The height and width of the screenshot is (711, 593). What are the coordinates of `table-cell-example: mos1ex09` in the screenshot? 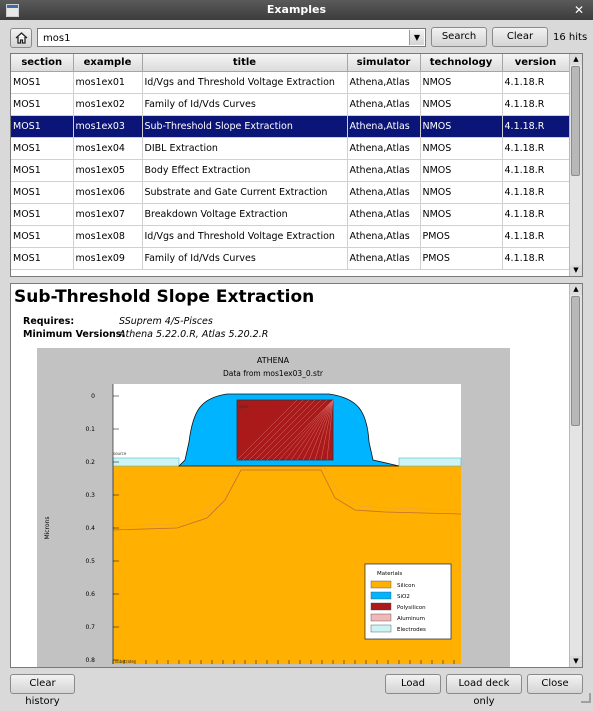 It's located at (108, 258).